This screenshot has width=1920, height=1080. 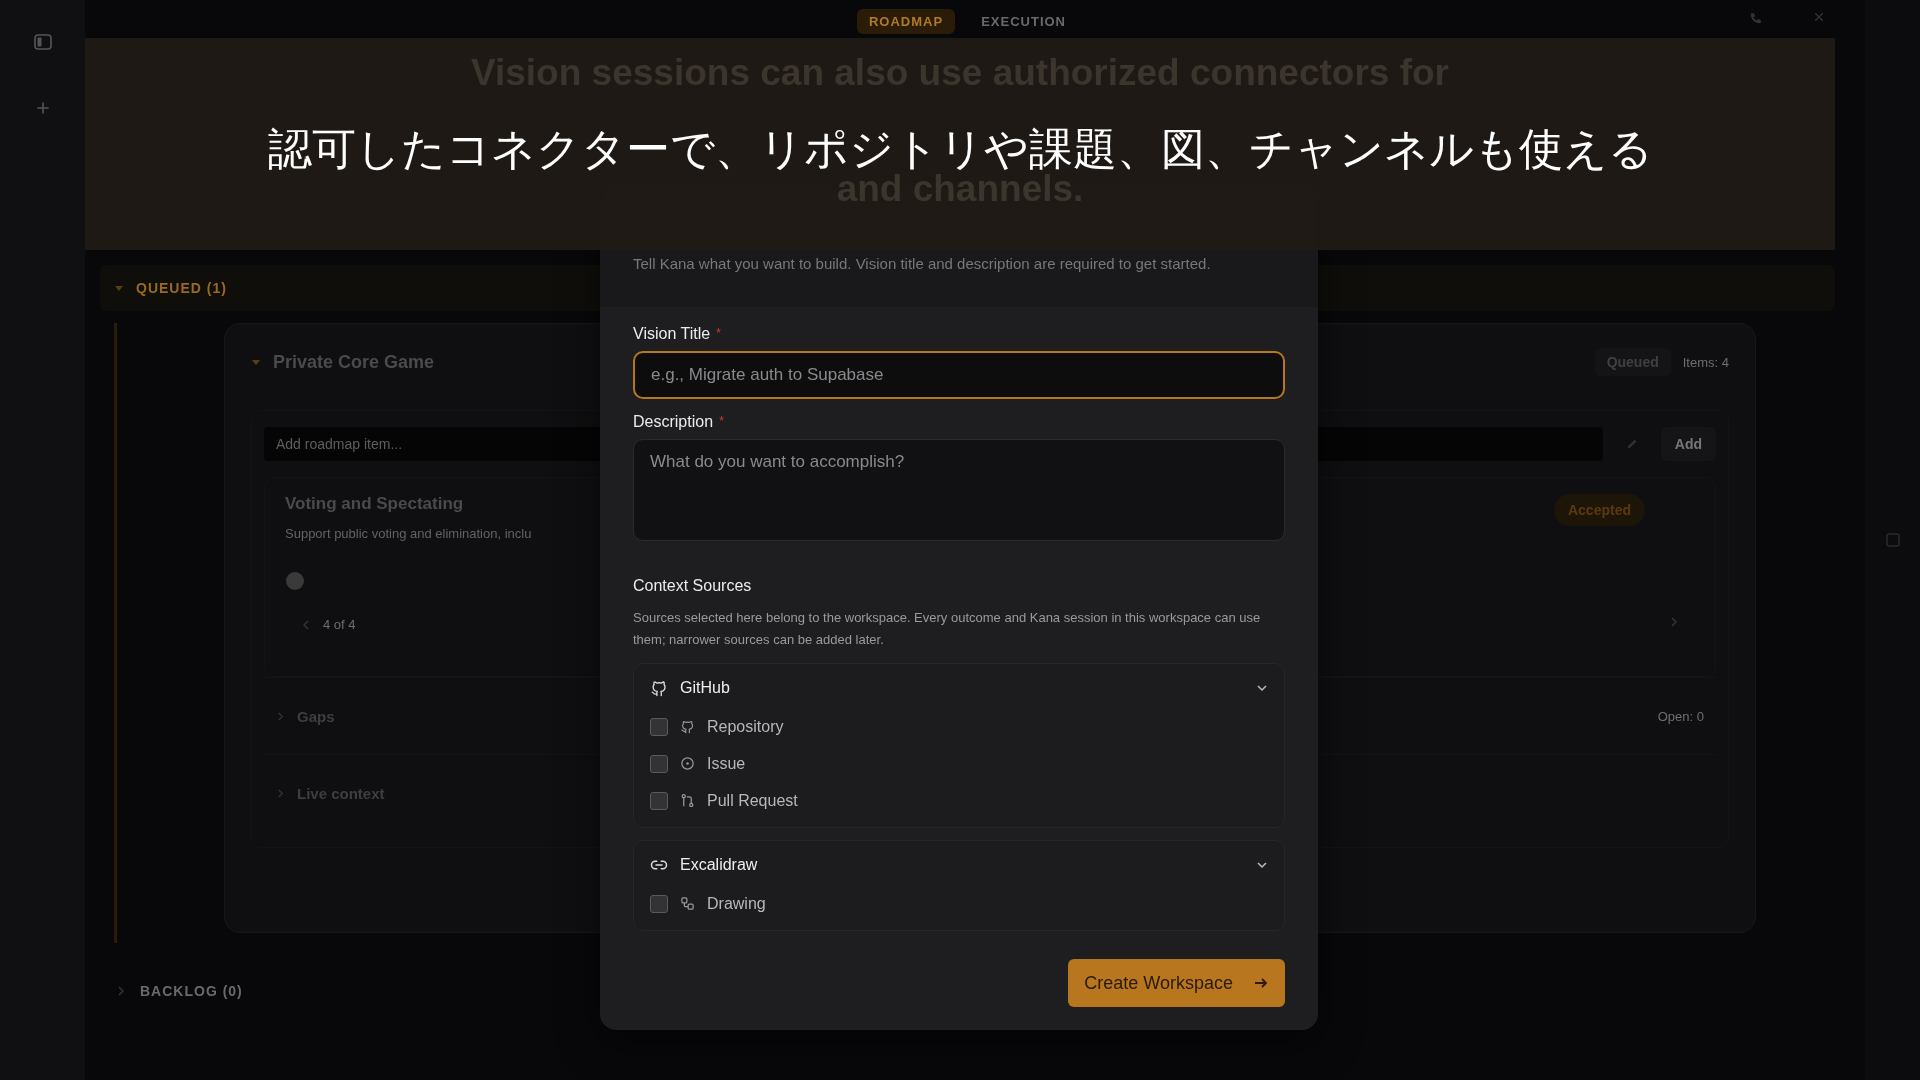 What do you see at coordinates (354, 362) in the screenshot?
I see `card-title: Private Core Game` at bounding box center [354, 362].